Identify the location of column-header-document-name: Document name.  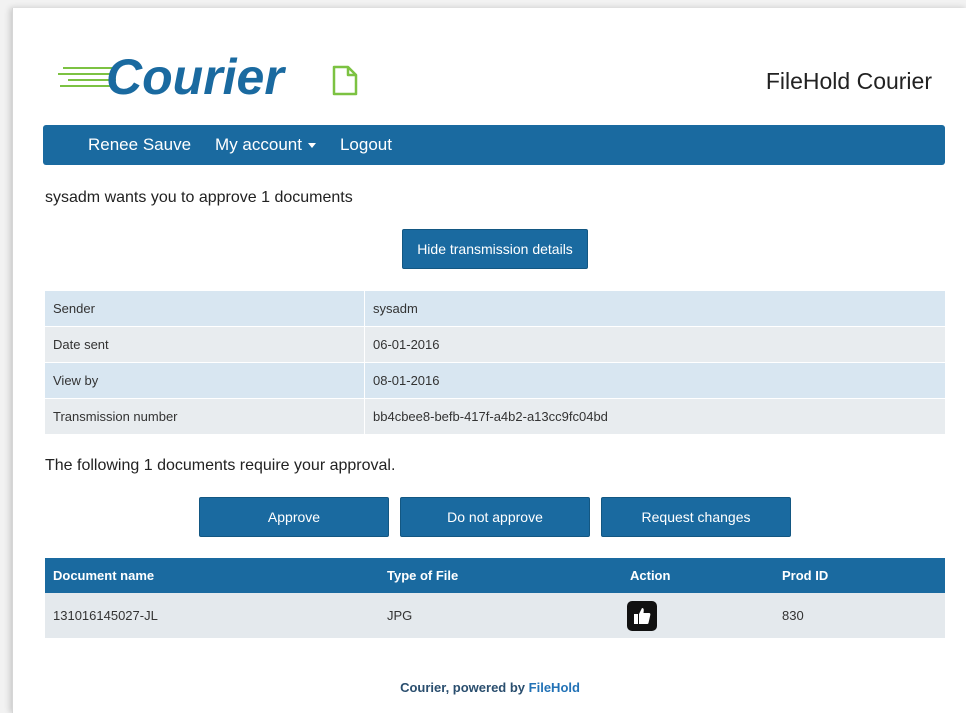
(212, 575).